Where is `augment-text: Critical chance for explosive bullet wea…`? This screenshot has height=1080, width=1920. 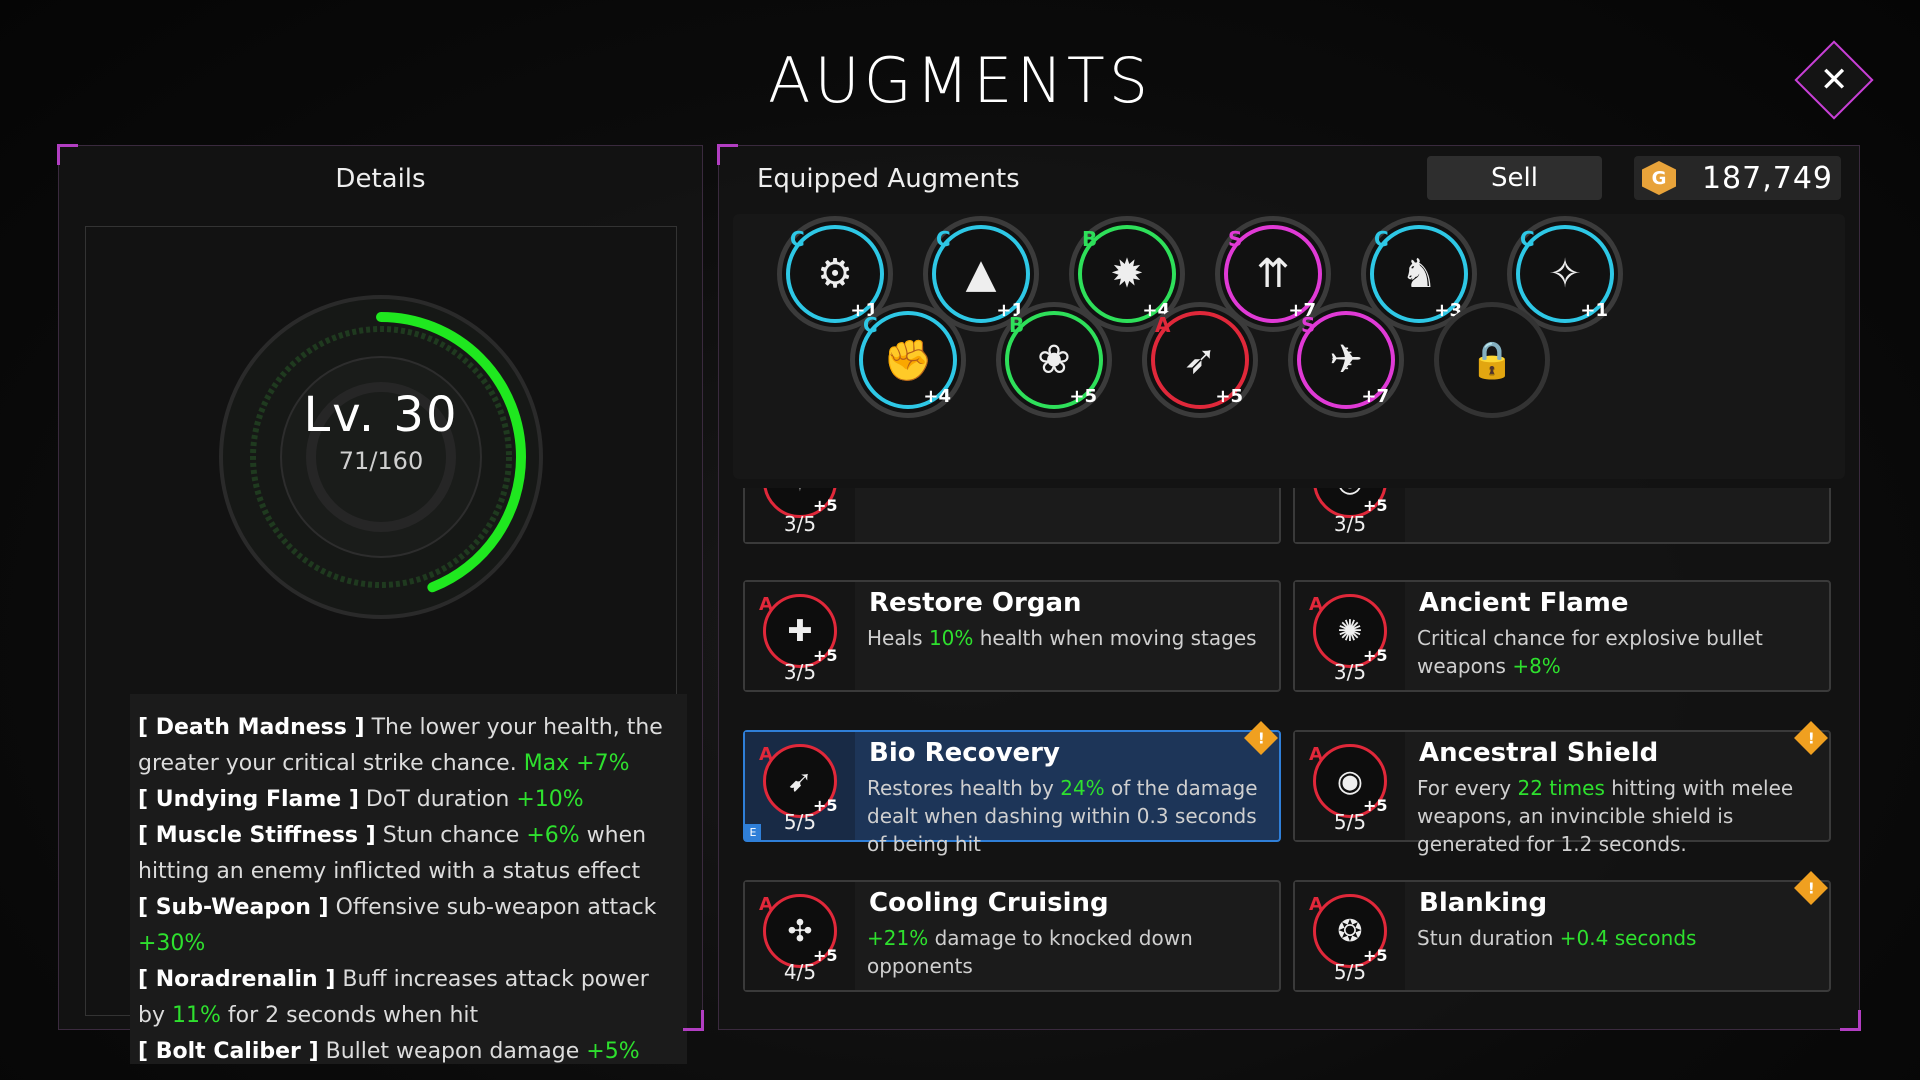 augment-text: Critical chance for explosive bullet wea… is located at coordinates (1590, 652).